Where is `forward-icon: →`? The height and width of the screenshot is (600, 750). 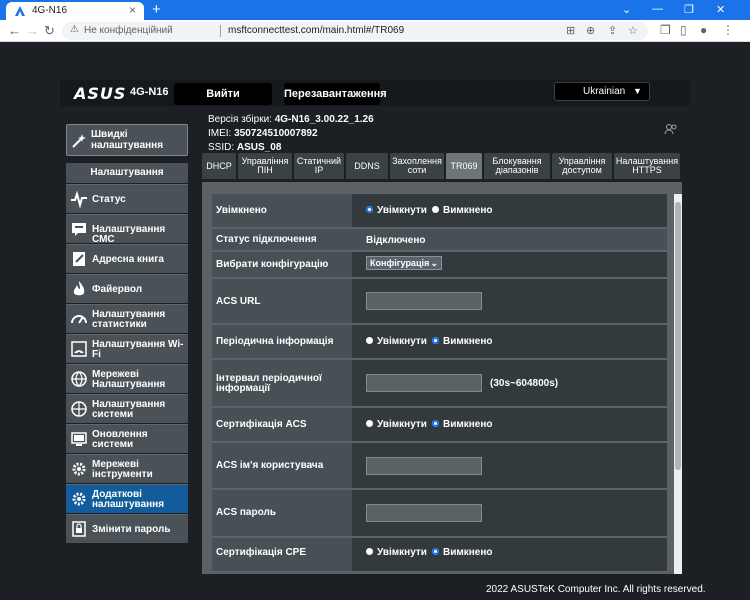
forward-icon: → is located at coordinates (32, 30).